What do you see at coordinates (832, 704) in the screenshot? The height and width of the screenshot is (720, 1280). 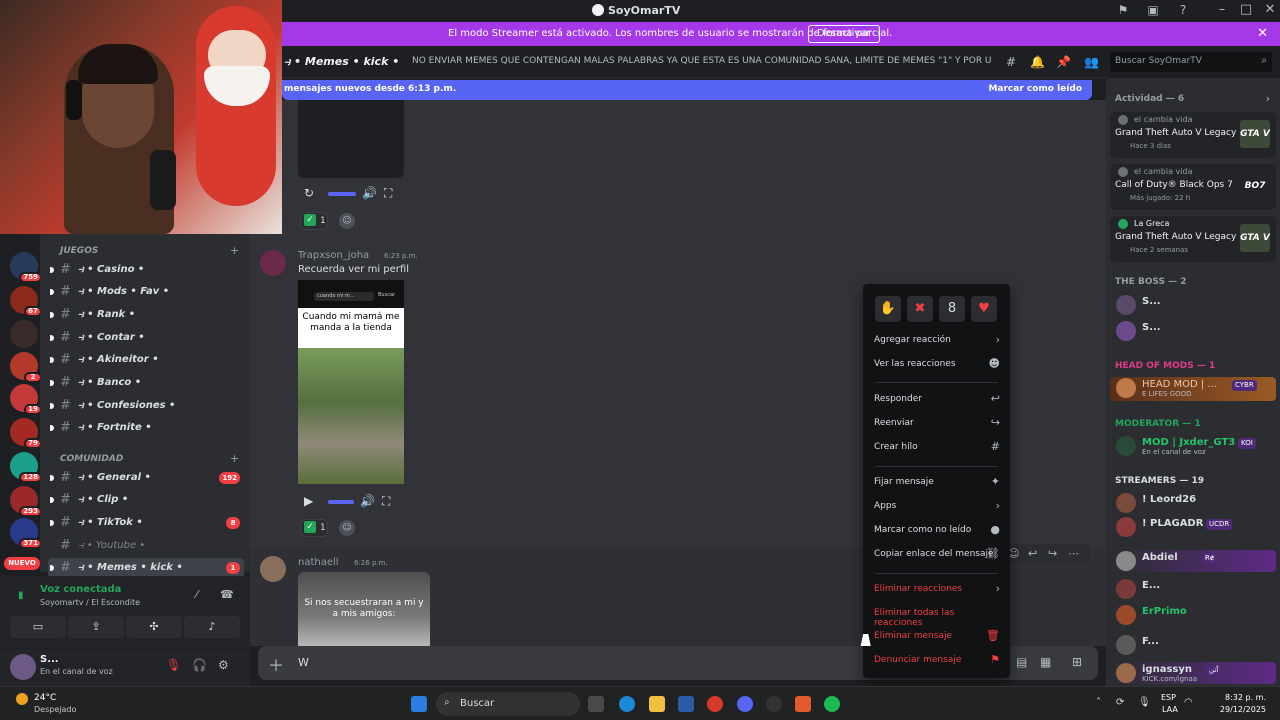 I see `spotify-icon` at bounding box center [832, 704].